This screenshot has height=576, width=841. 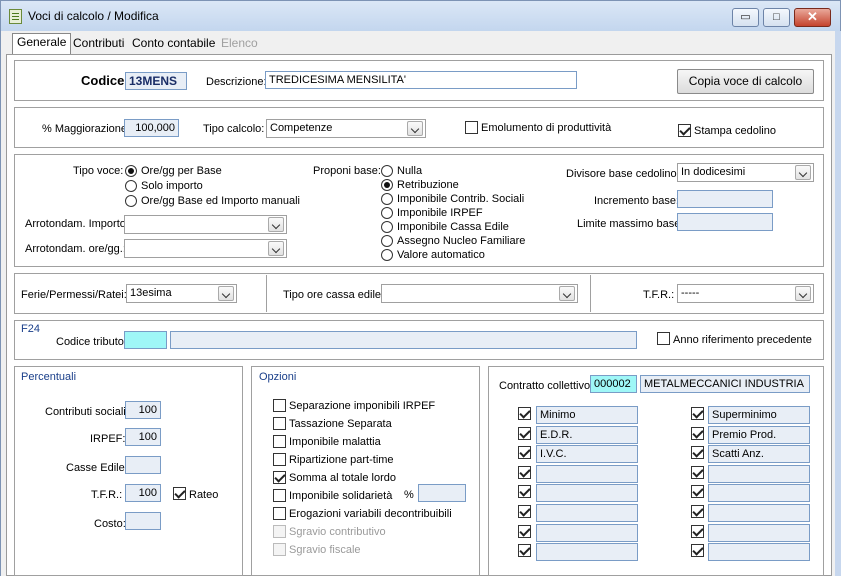 What do you see at coordinates (151, 293) in the screenshot?
I see `ferie-value: 13esima` at bounding box center [151, 293].